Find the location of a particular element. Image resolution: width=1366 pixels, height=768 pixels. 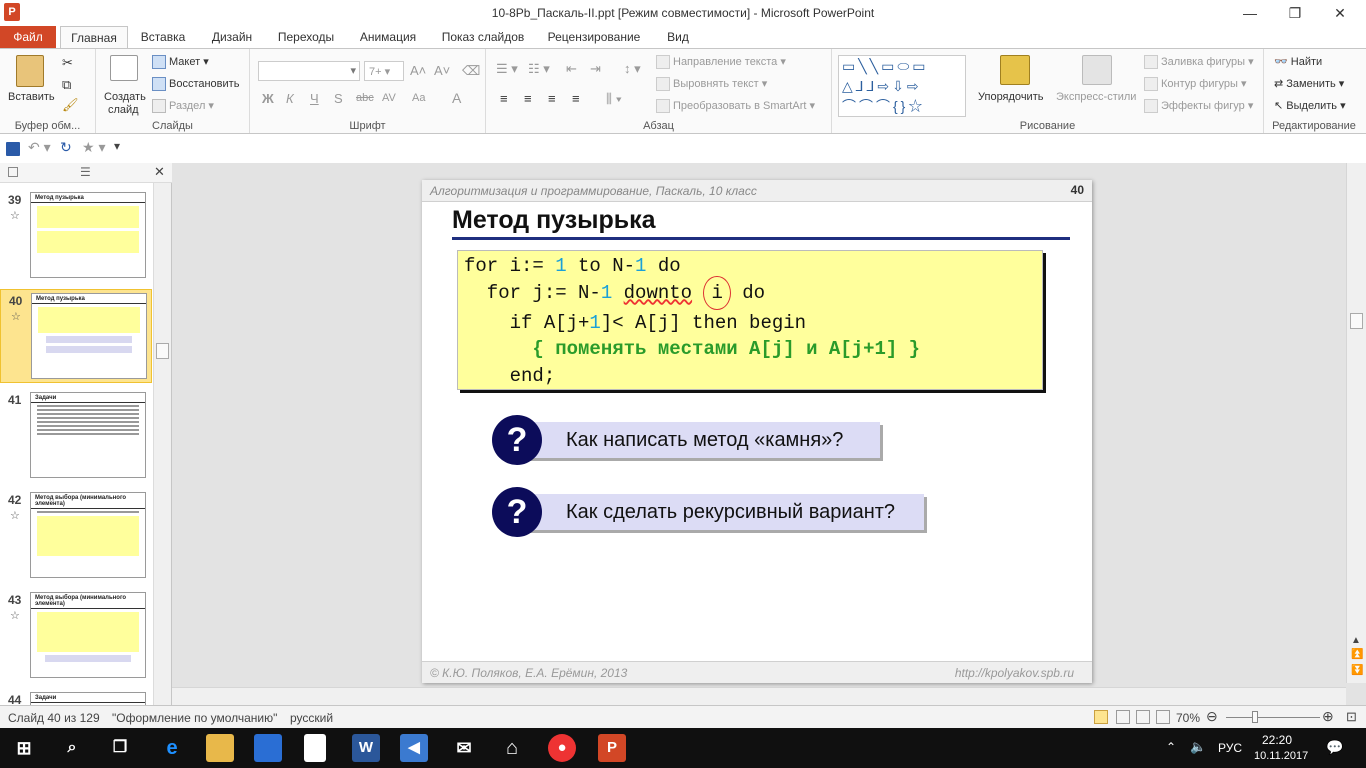

pane-close-icon: ✕ is located at coordinates (159, 172).